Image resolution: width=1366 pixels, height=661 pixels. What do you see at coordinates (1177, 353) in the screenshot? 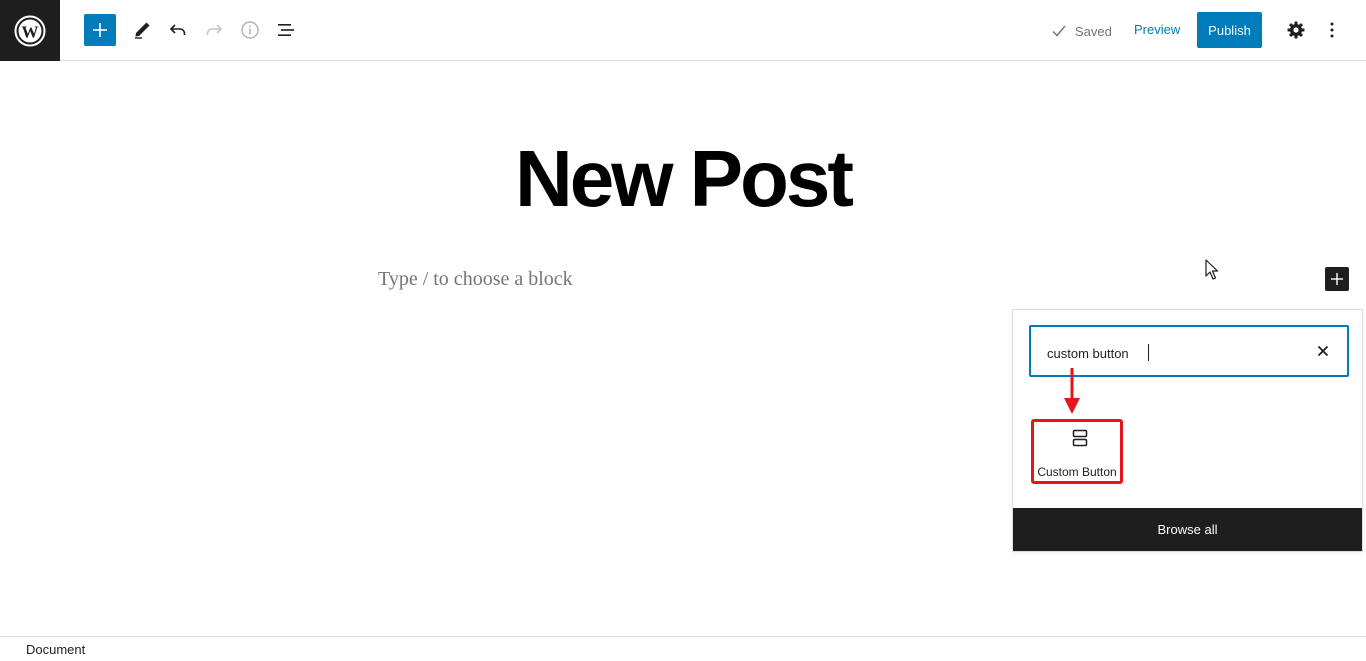
I see `block-search-input` at bounding box center [1177, 353].